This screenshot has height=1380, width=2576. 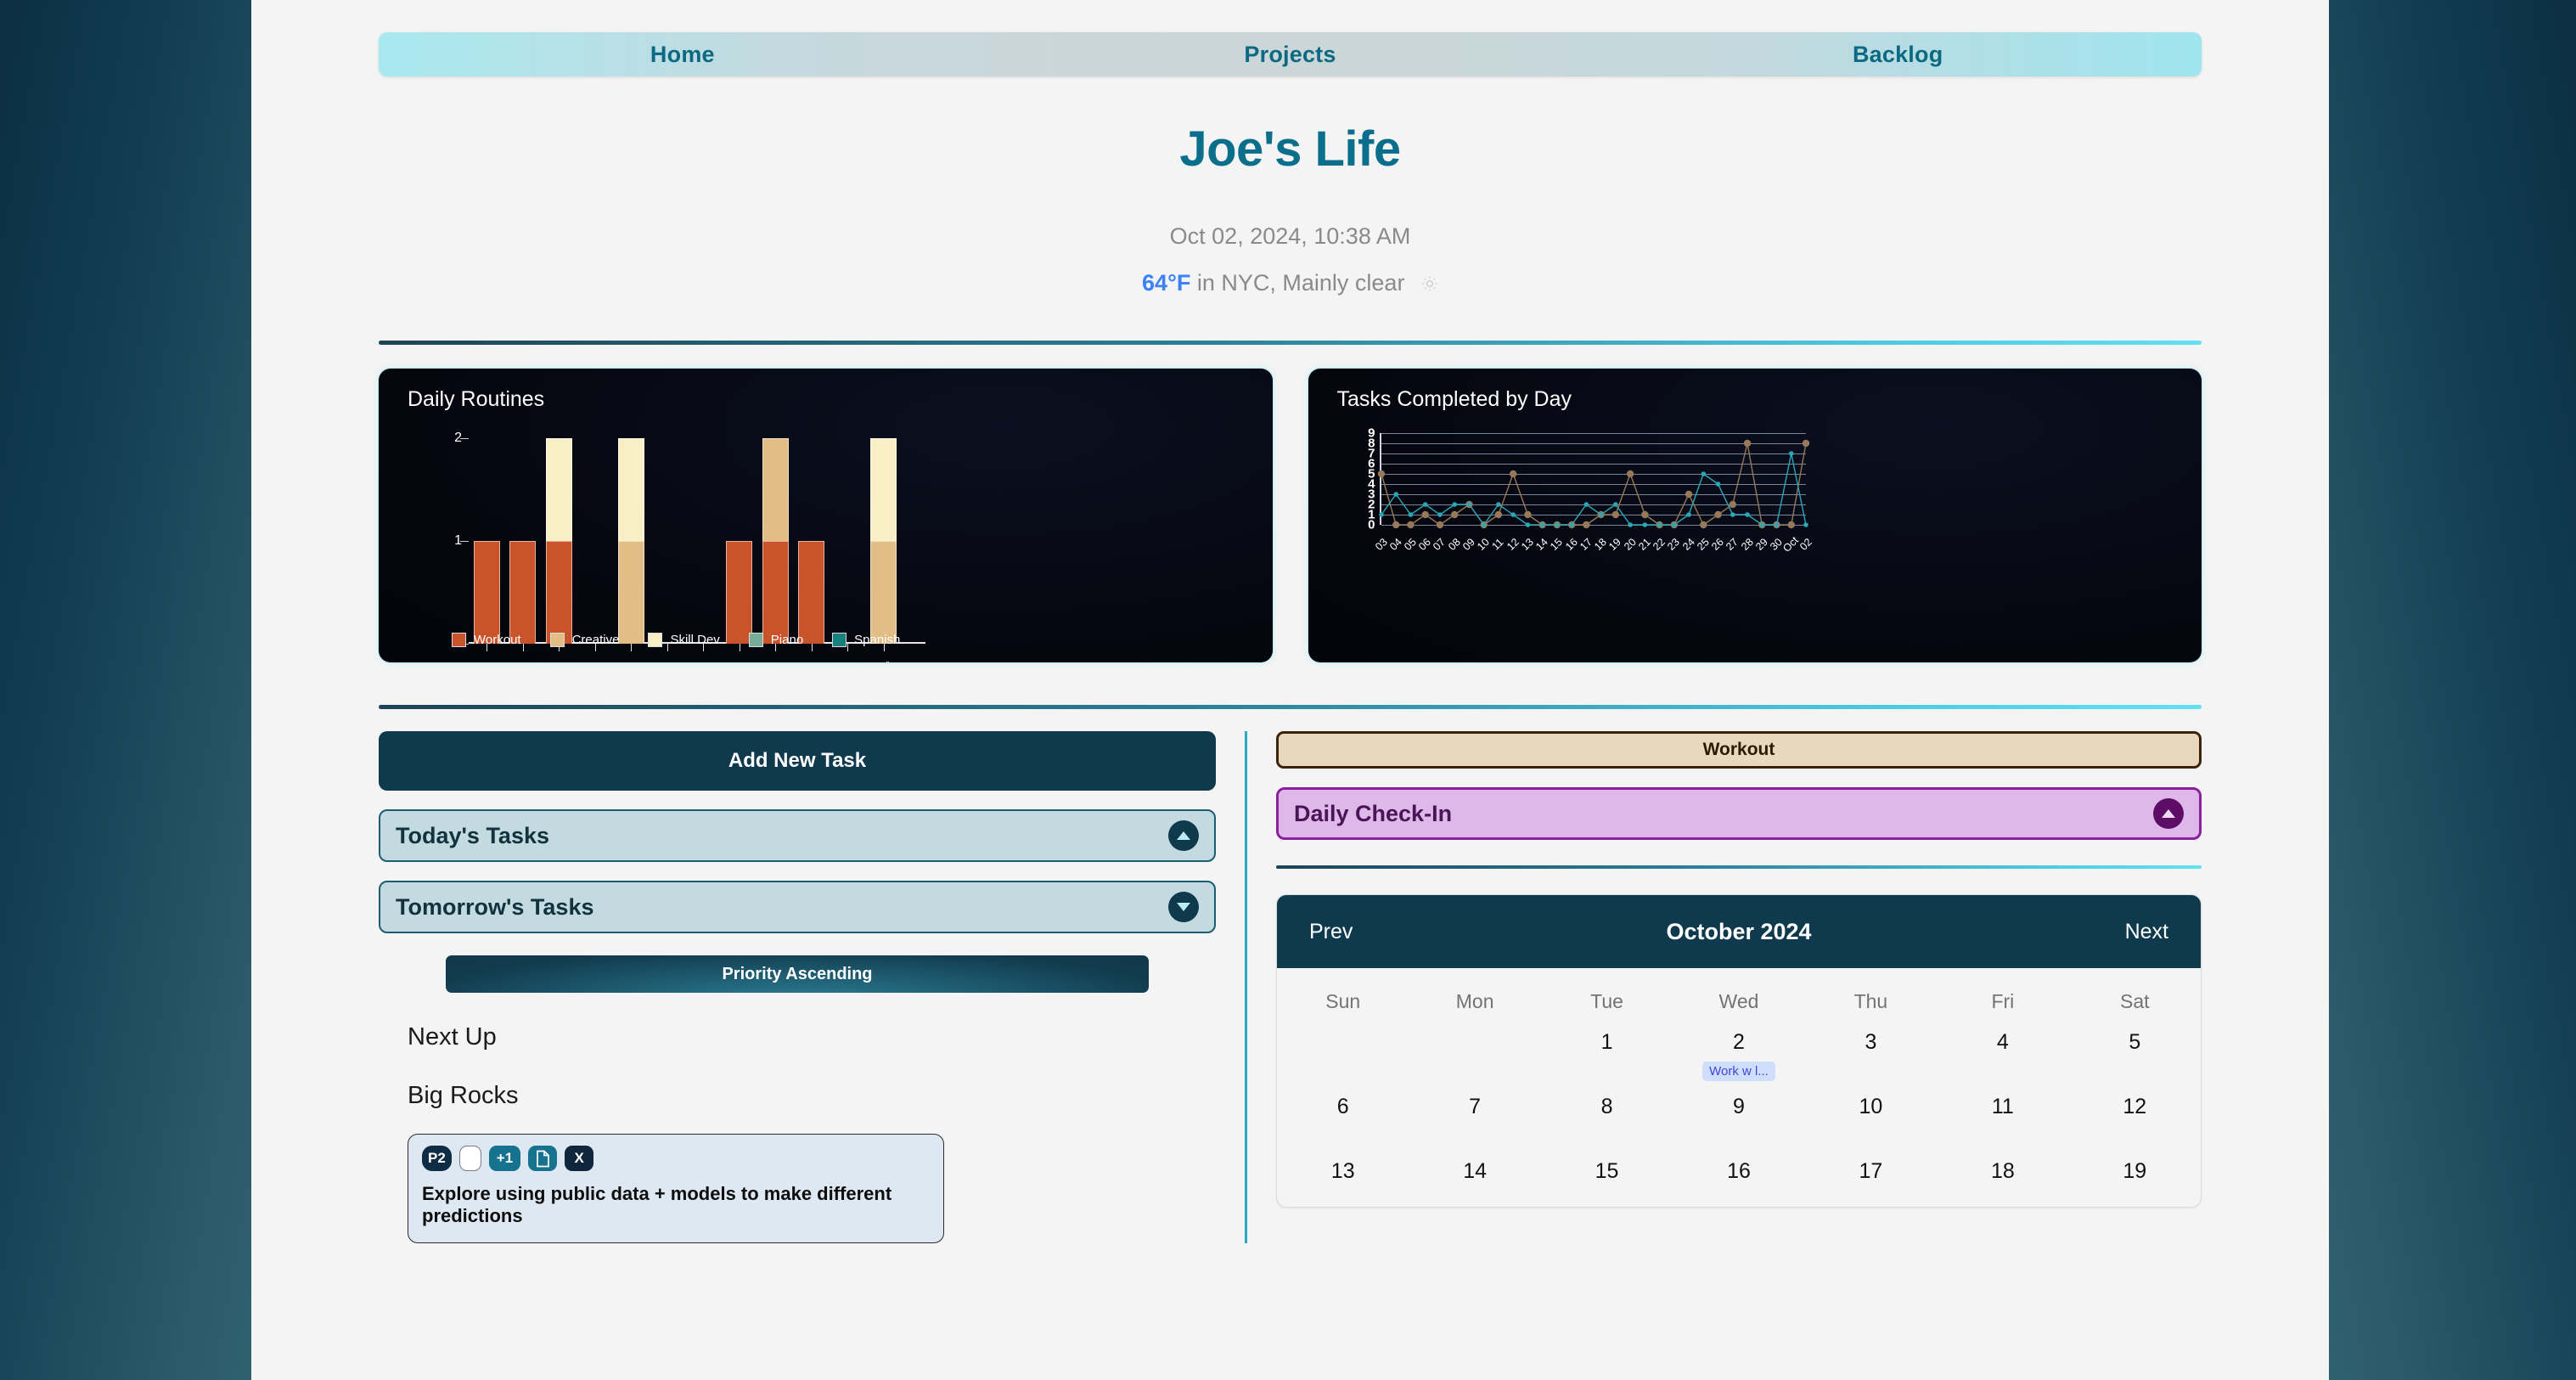 What do you see at coordinates (1474, 1110) in the screenshot?
I see `calendar-day-cell: 7` at bounding box center [1474, 1110].